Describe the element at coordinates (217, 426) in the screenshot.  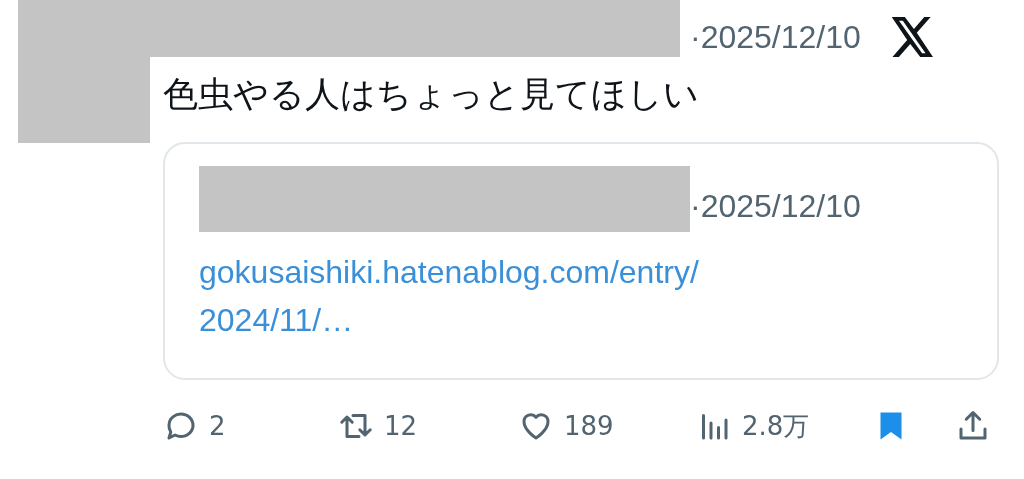
I see `action-count: 2` at that location.